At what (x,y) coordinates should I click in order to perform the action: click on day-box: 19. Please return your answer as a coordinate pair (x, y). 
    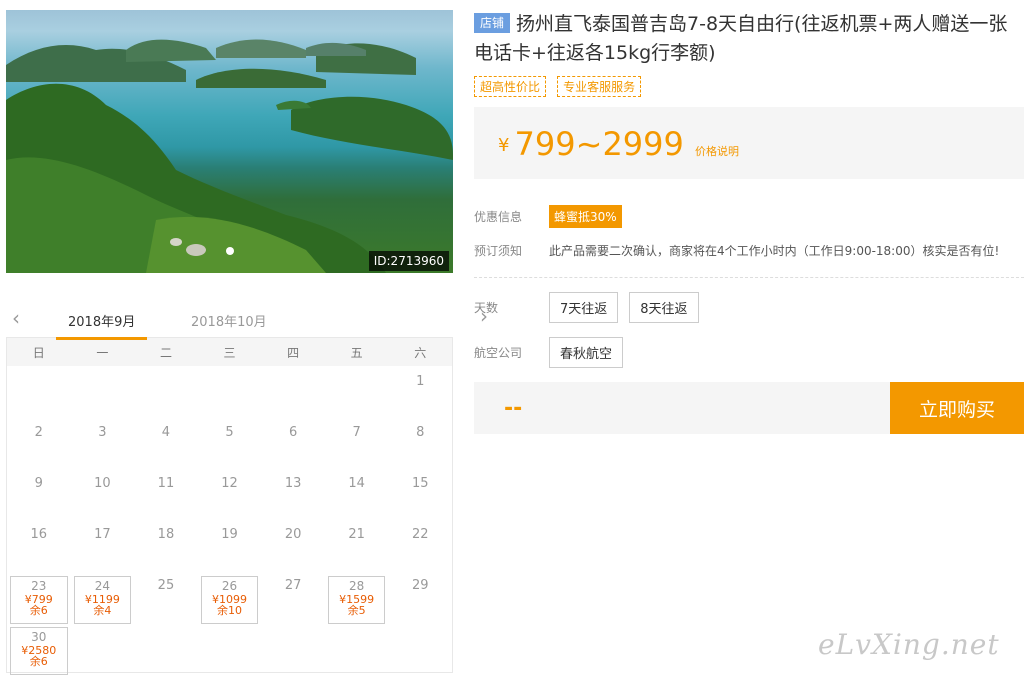
    Looking at the image, I should click on (230, 549).